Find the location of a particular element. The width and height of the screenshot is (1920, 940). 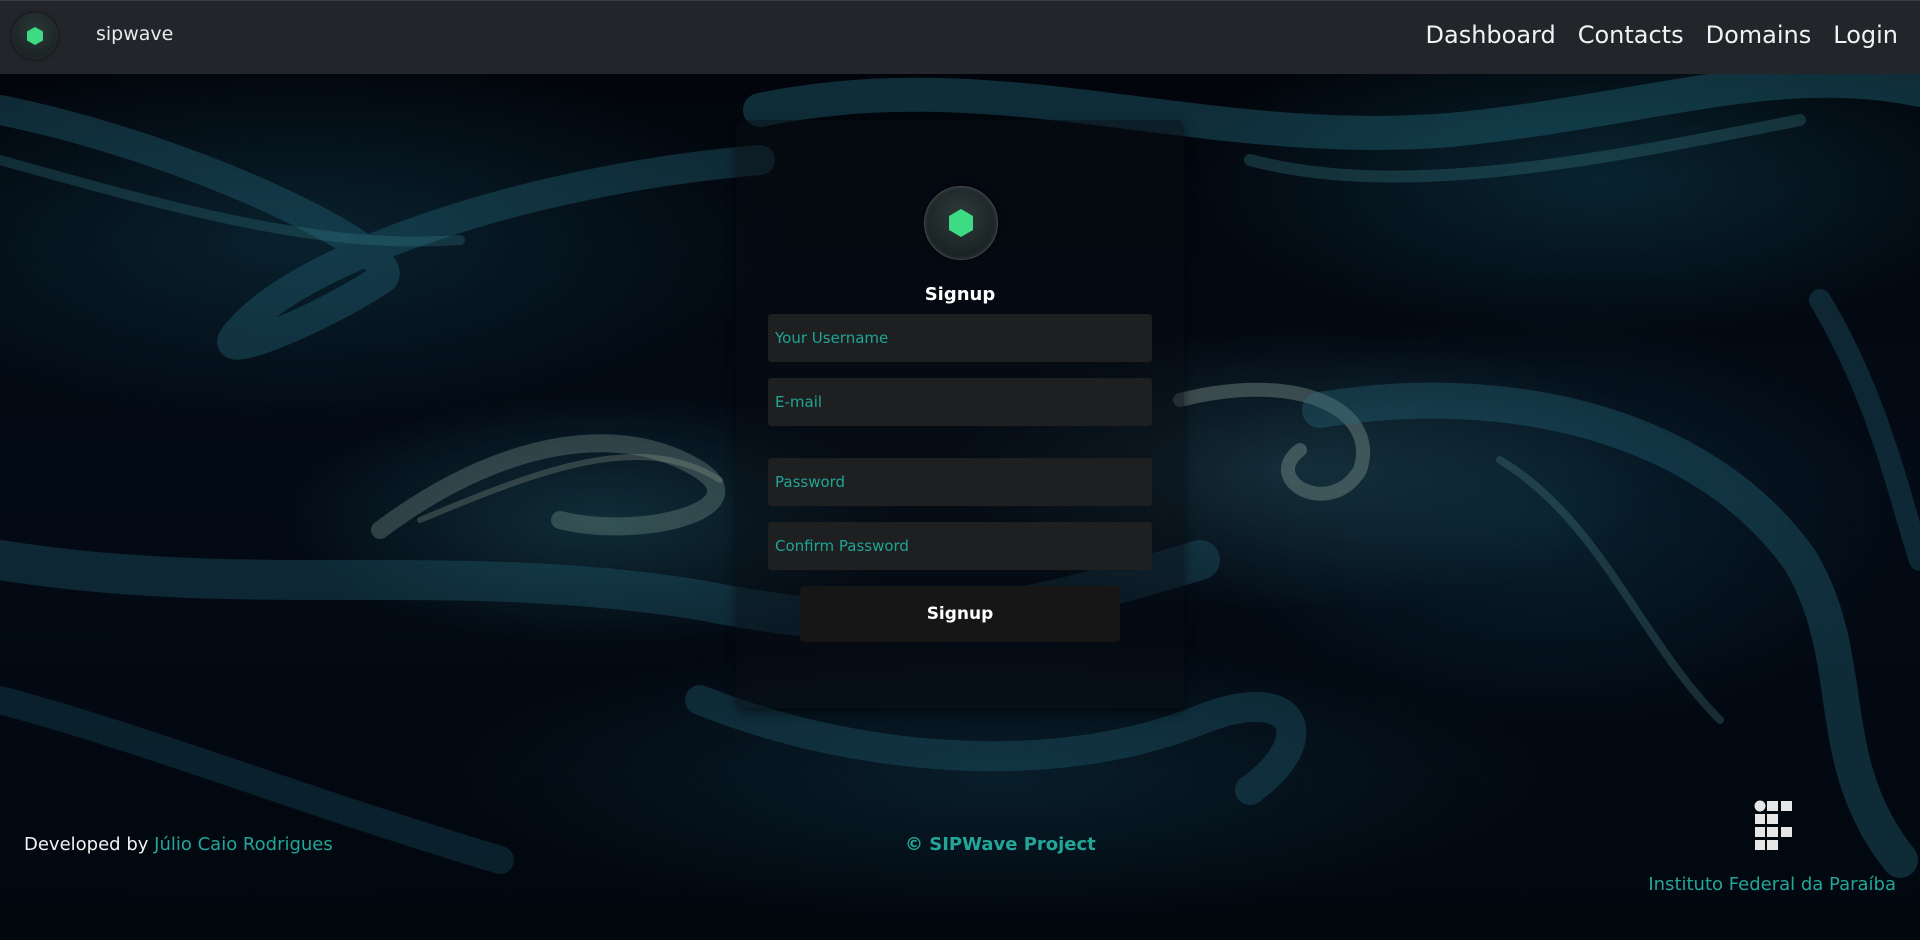

nav-link-contacts: Contacts is located at coordinates (1631, 35).